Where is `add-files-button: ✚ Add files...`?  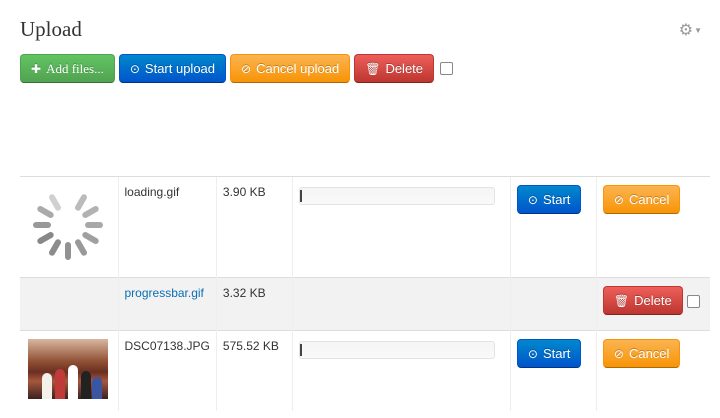 add-files-button: ✚ Add files... is located at coordinates (67, 68).